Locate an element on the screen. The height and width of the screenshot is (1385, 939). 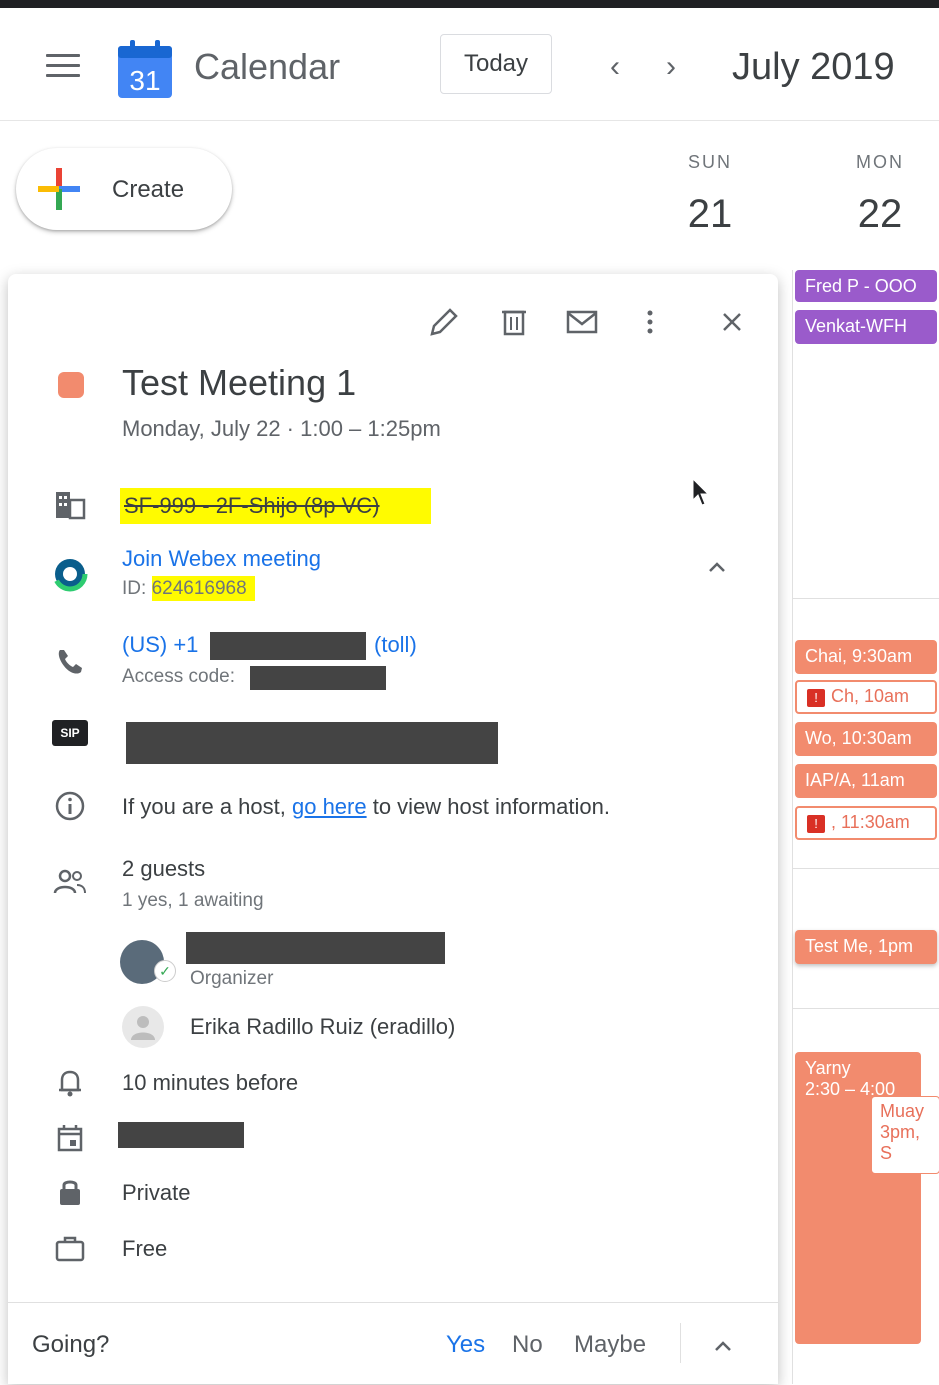
availability-text: Free is located at coordinates (145, 1248).